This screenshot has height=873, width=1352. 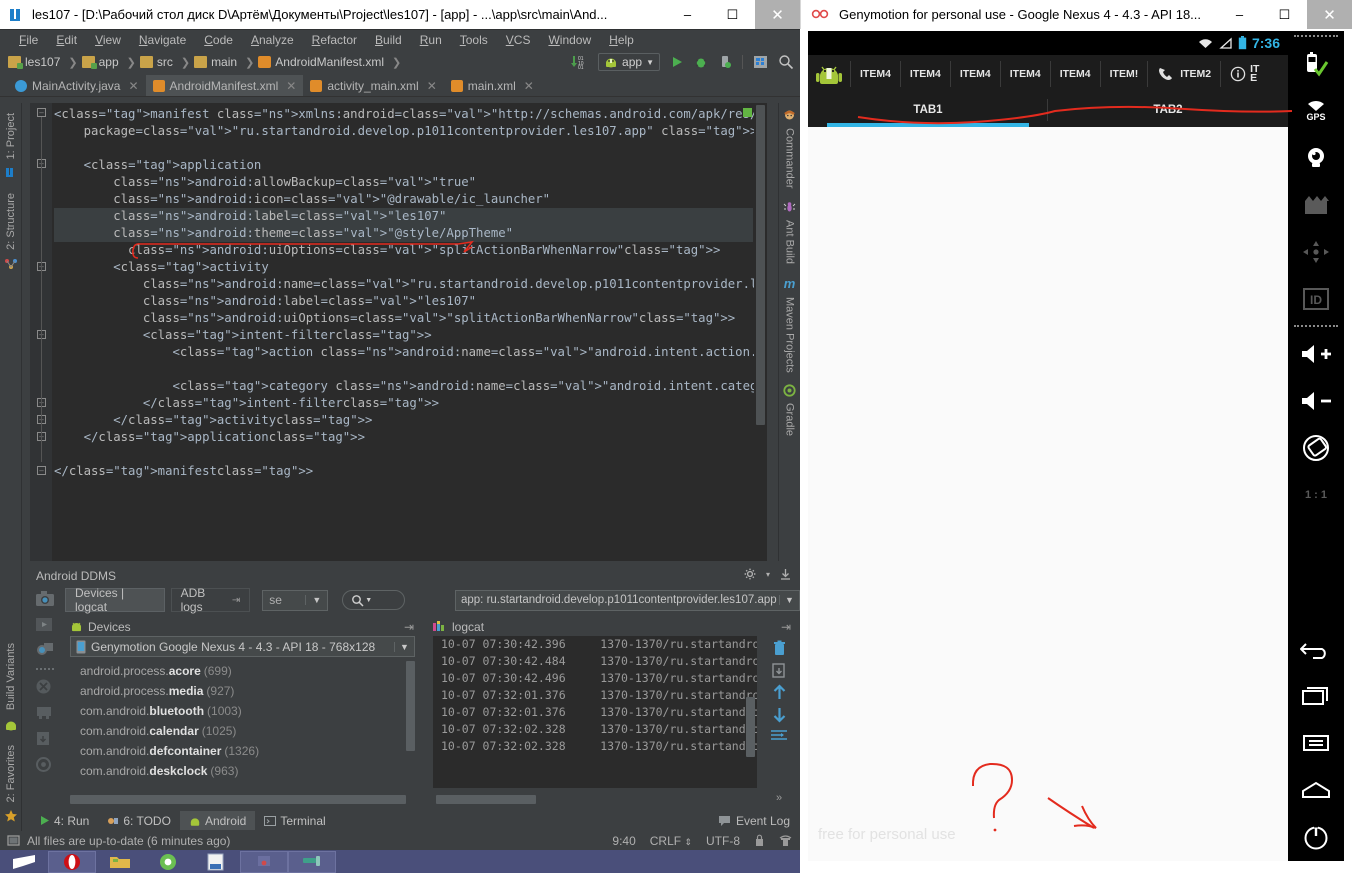 I want to click on menu-icon, so click(x=1316, y=743).